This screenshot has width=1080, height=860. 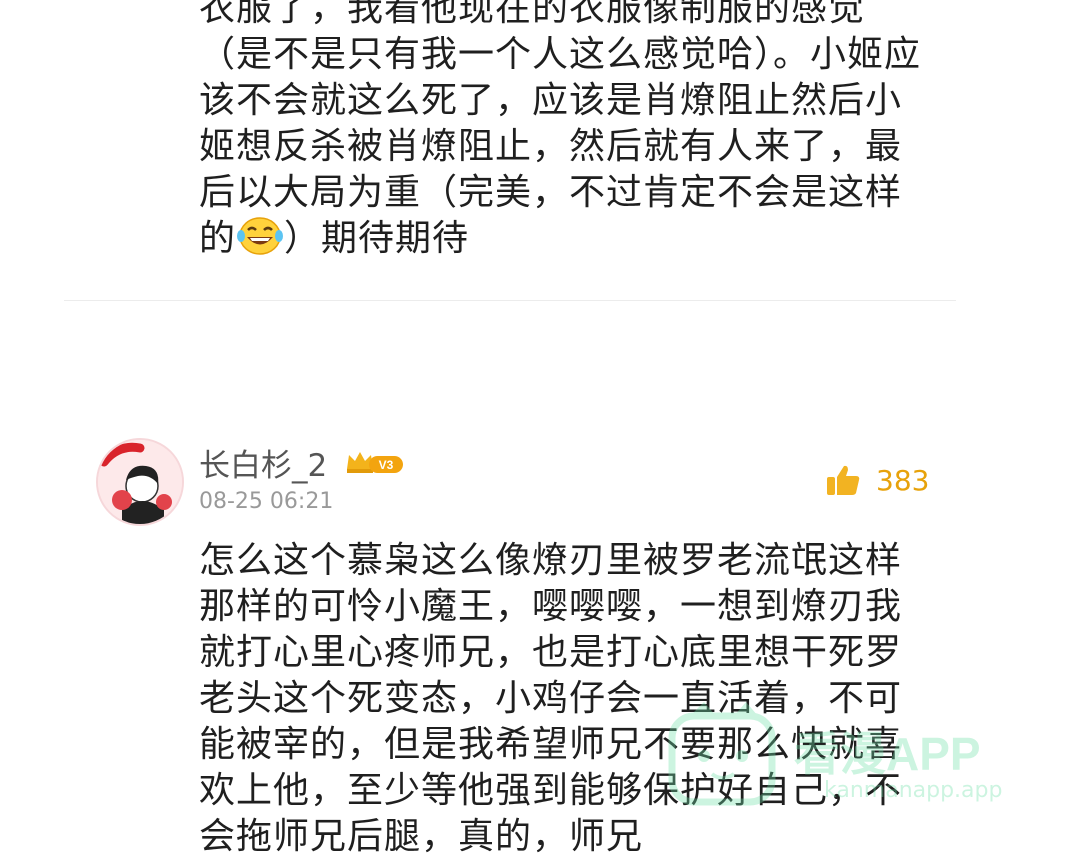 I want to click on user-avatar, so click(x=140, y=482).